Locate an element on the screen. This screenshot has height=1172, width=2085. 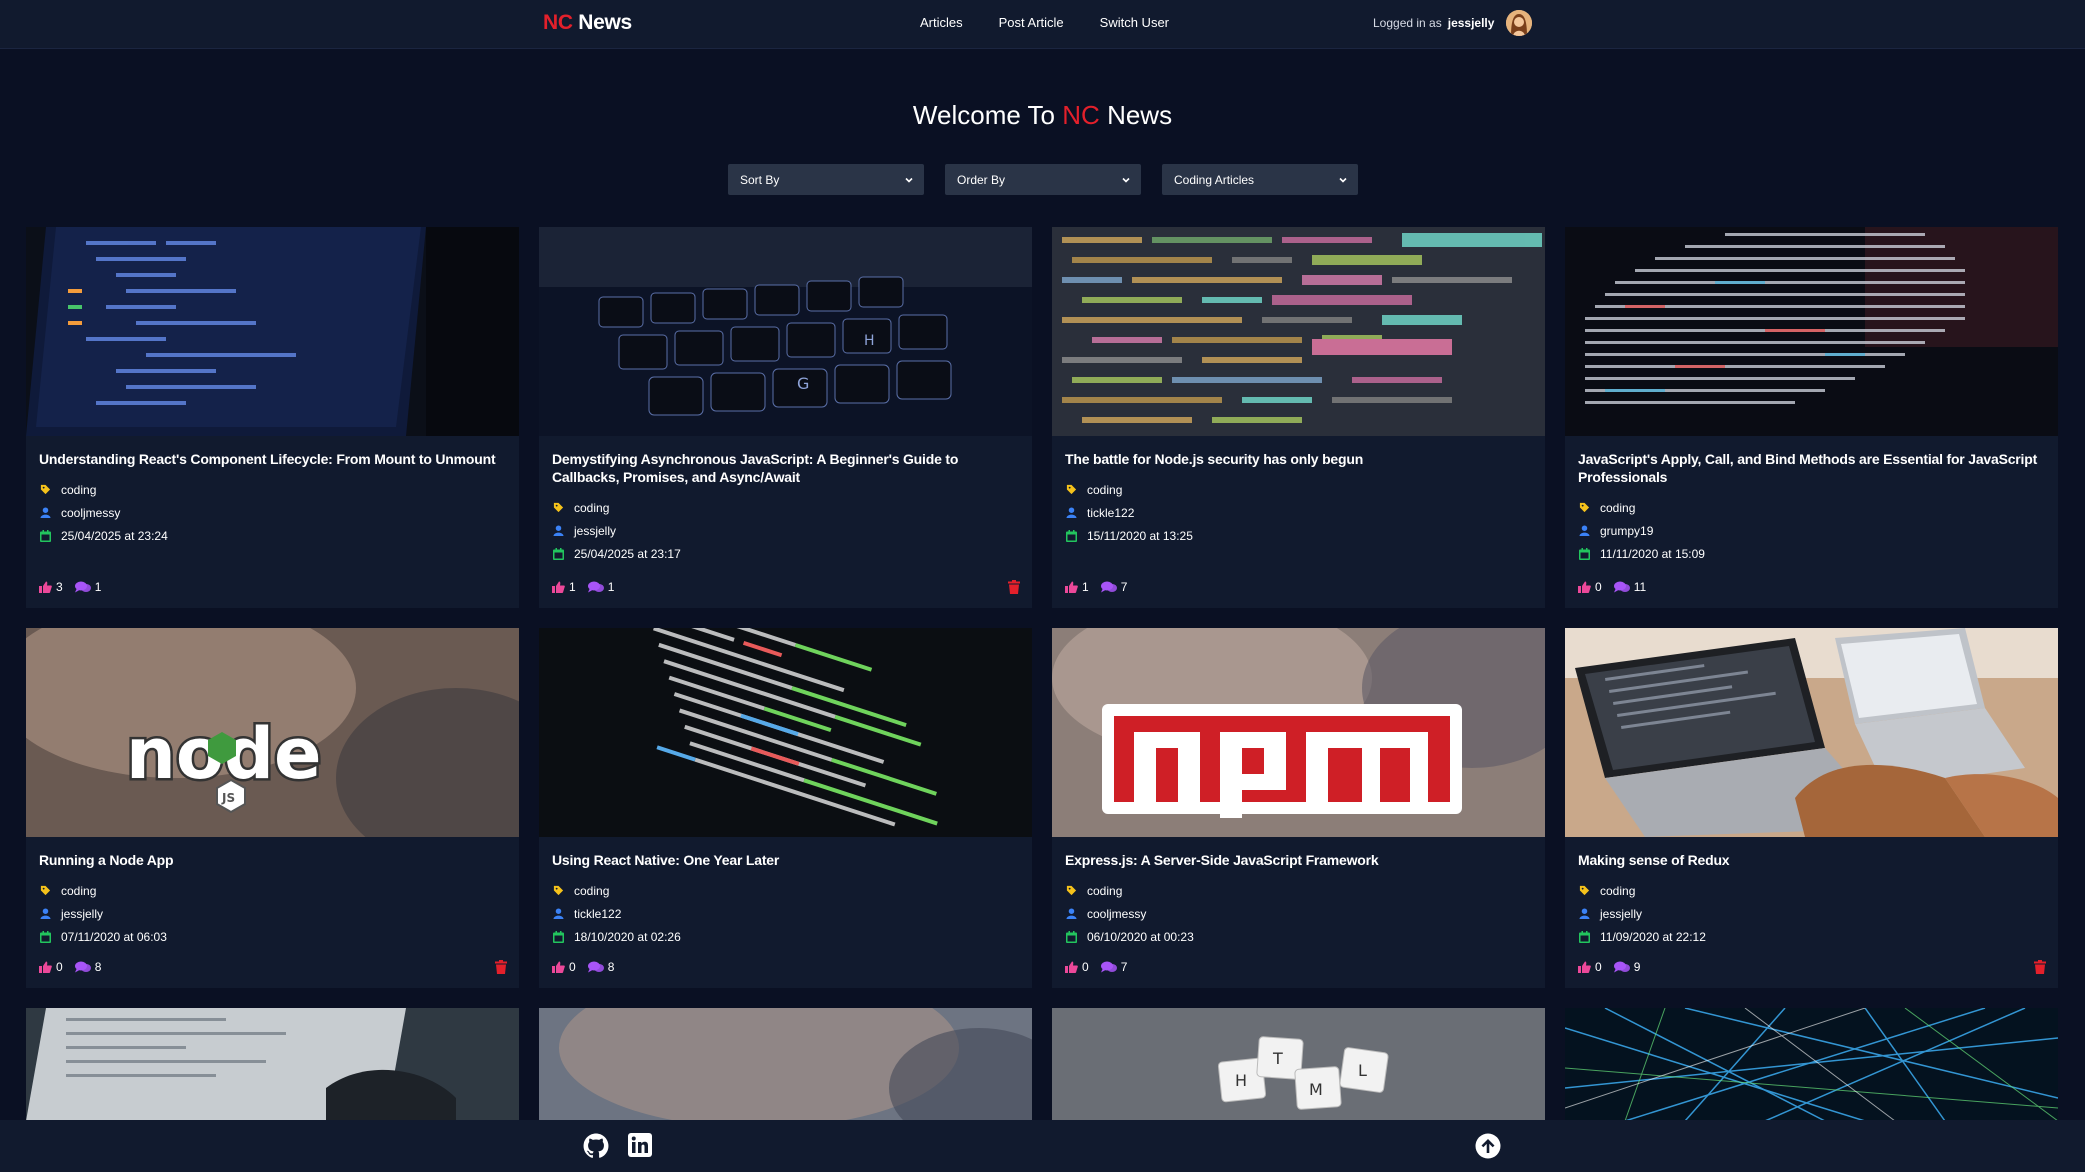
article-image-blurred-person is located at coordinates (785, 1064).